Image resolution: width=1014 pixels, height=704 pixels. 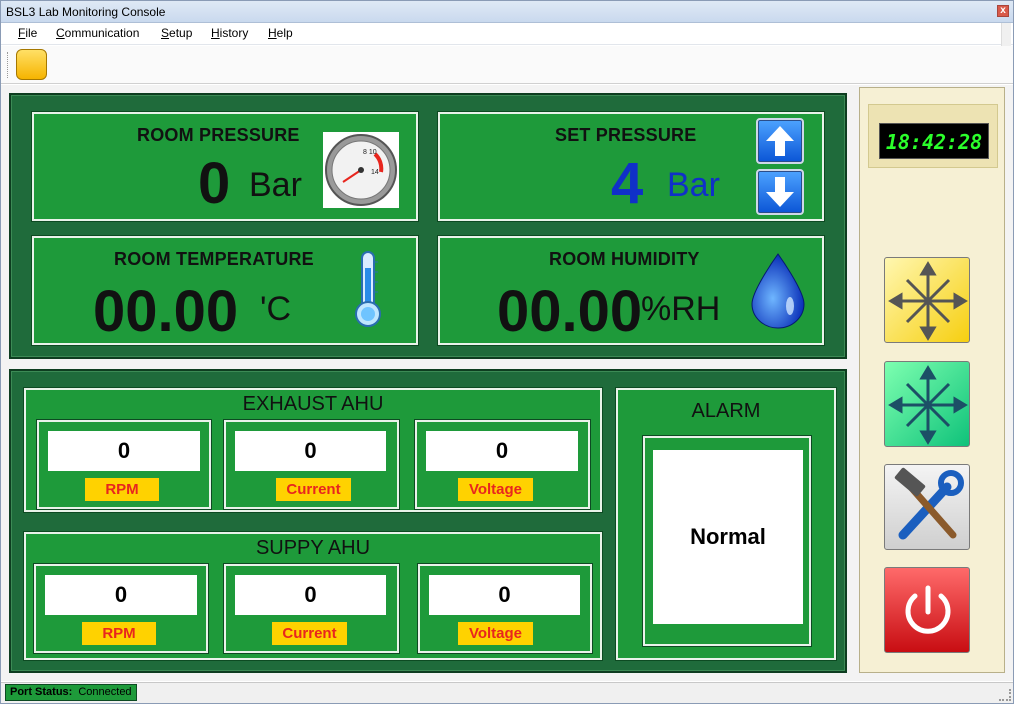 What do you see at coordinates (927, 404) in the screenshot?
I see `move-arrows-green-icon` at bounding box center [927, 404].